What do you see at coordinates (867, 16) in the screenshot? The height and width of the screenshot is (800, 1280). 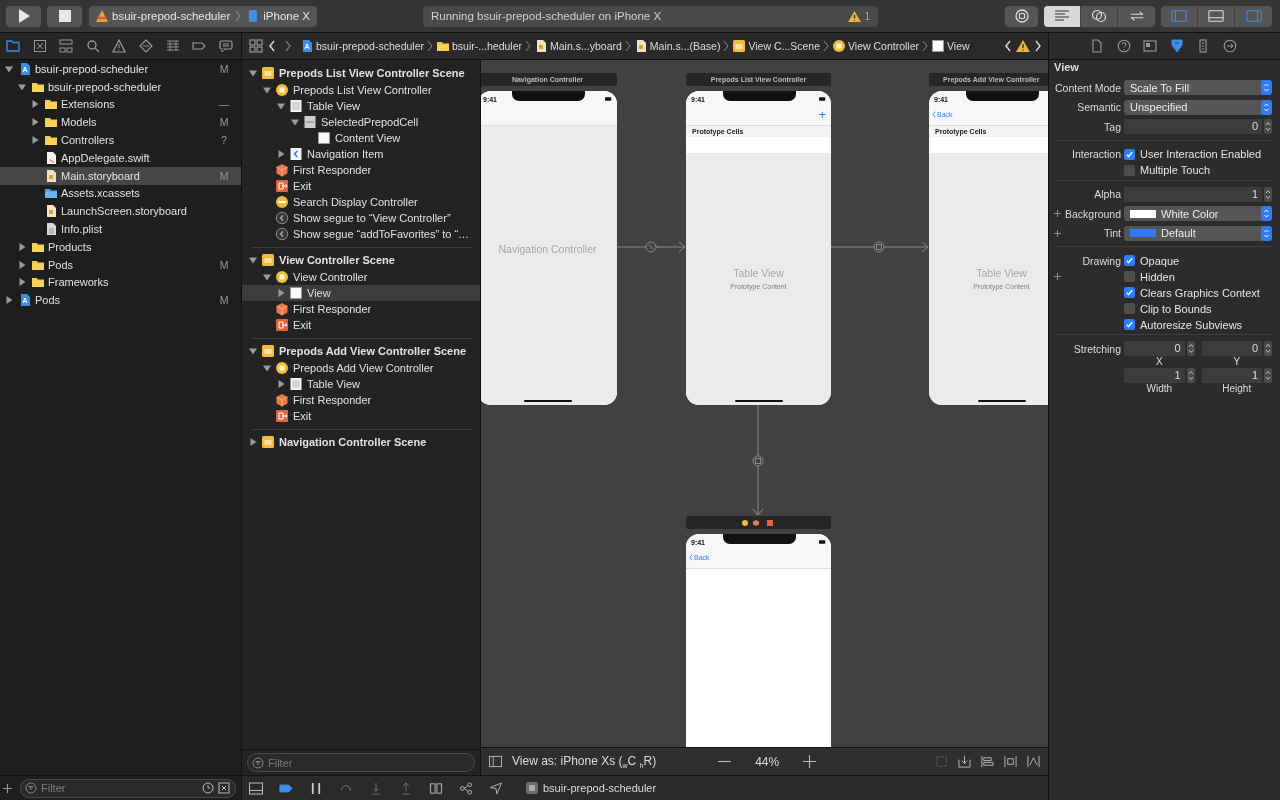 I see `warning-count: 1` at bounding box center [867, 16].